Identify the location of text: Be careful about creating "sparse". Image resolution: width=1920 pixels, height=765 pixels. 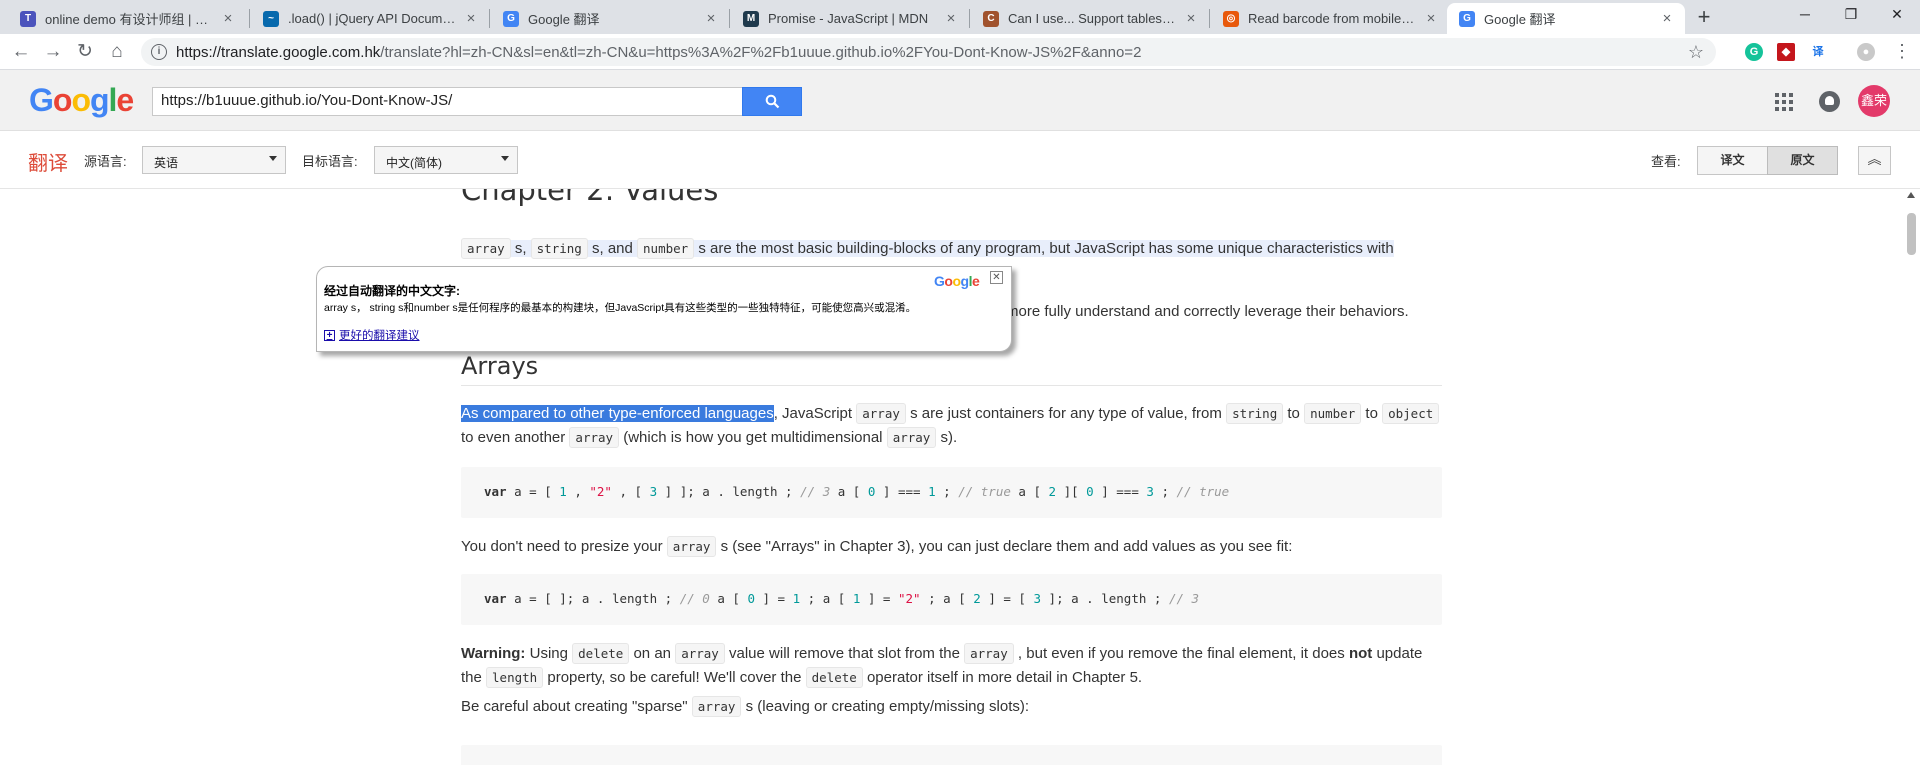
(574, 706).